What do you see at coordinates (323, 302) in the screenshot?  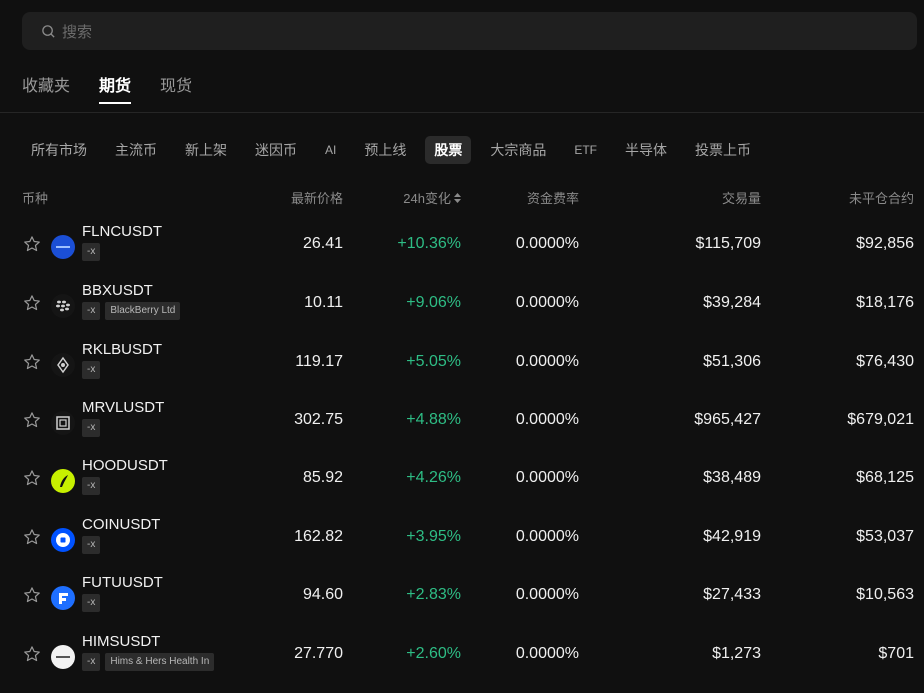 I see `price: 10.11` at bounding box center [323, 302].